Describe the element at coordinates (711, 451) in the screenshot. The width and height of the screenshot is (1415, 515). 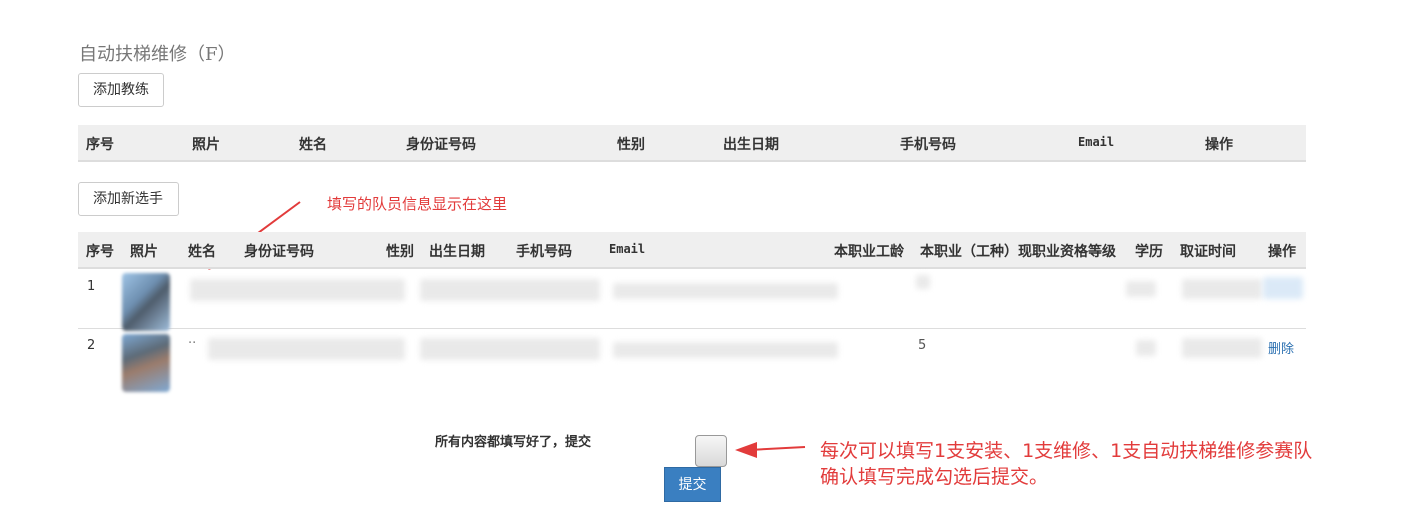
I see `confirm-checkbox` at that location.